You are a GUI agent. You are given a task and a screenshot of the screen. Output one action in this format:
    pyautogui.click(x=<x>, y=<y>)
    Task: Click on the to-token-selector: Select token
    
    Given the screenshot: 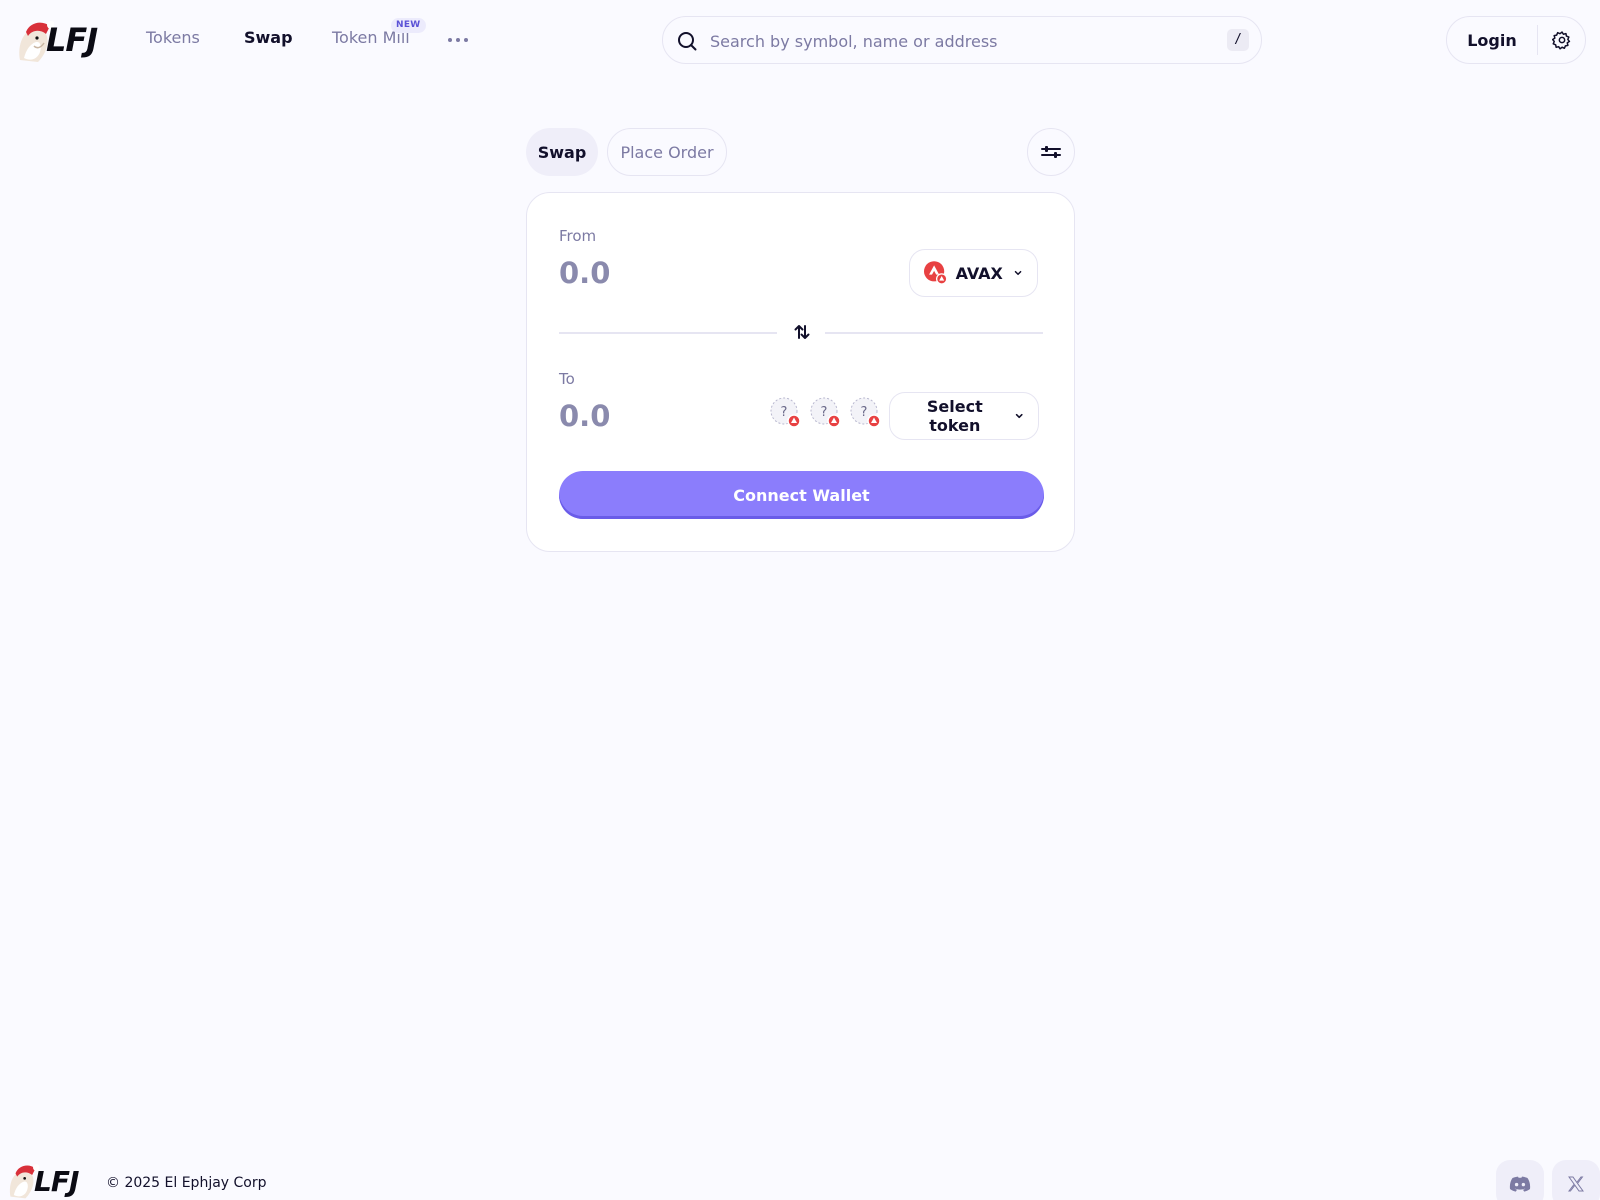 What is the action you would take?
    pyautogui.click(x=964, y=416)
    